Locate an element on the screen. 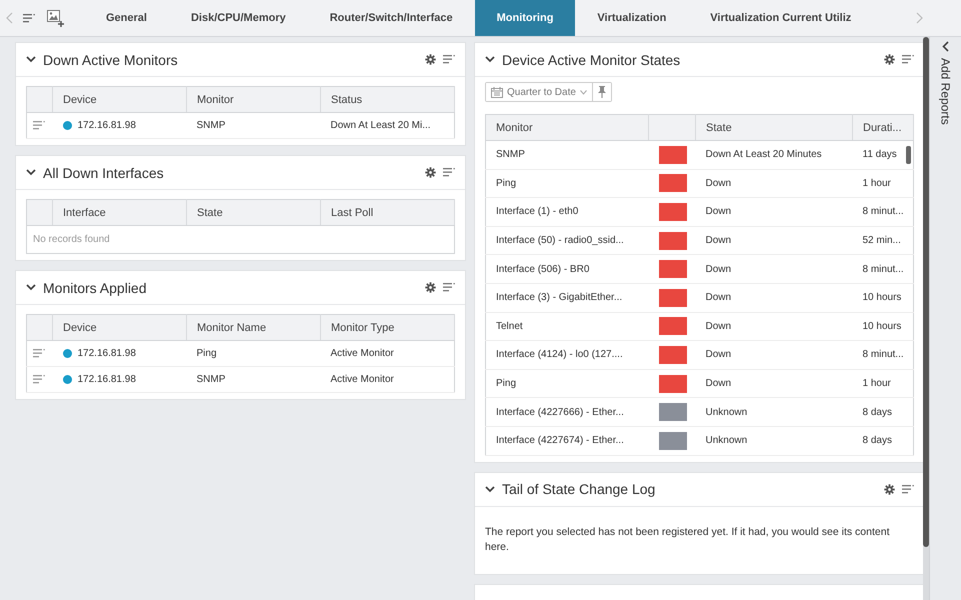 This screenshot has width=961, height=600. tab: Disk/CPU/Memory is located at coordinates (238, 18).